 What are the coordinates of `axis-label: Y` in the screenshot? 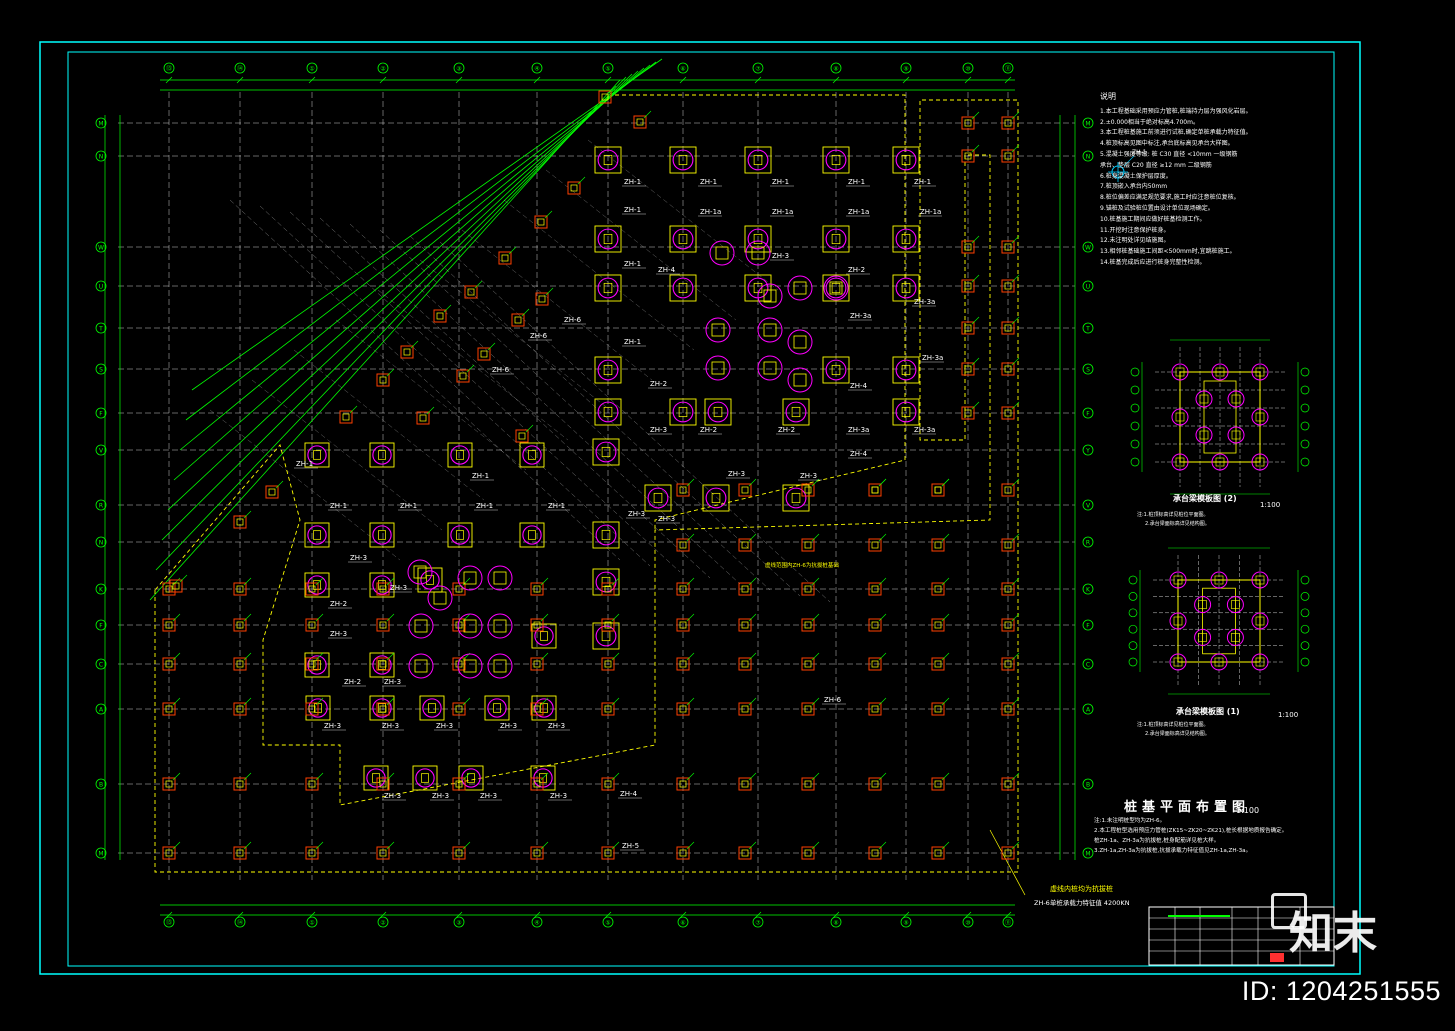 It's located at (1087, 451).